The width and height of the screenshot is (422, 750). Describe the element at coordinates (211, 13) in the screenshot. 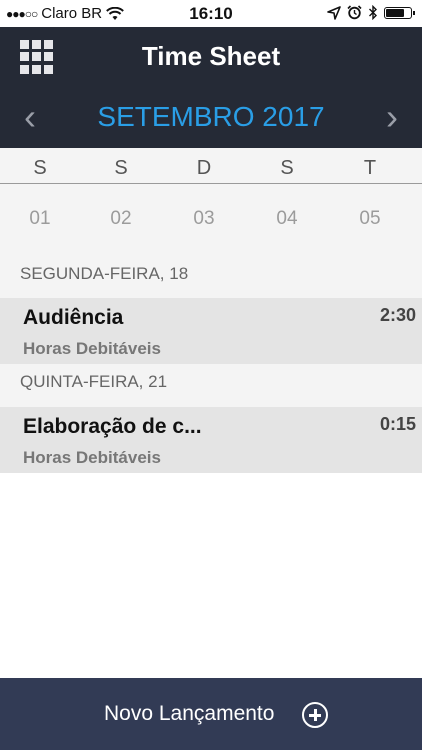

I see `status-bar: ●●●○○ Claro BR 16:10` at that location.